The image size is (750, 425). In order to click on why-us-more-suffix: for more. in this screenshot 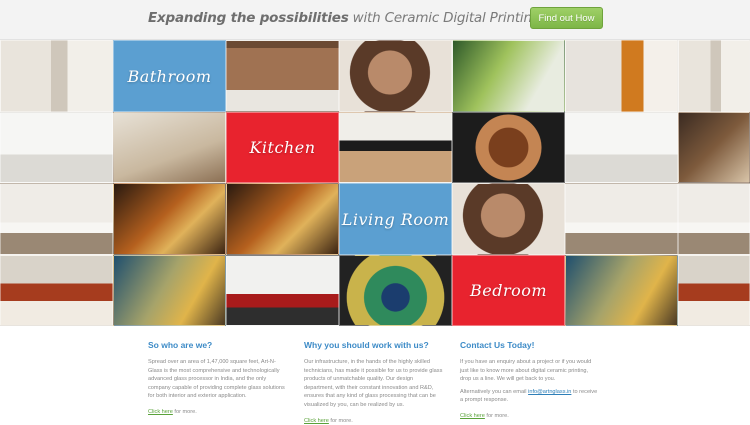, I will do `click(340, 420)`.